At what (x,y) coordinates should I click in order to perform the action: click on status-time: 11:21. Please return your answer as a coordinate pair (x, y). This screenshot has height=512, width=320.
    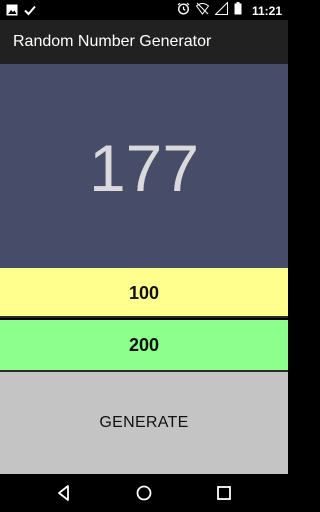
    Looking at the image, I should click on (266, 11).